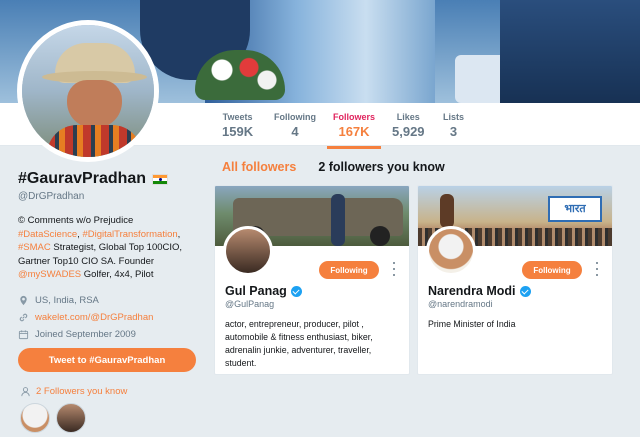 The image size is (640, 437). I want to click on tab-all-followers: All followers, so click(259, 167).